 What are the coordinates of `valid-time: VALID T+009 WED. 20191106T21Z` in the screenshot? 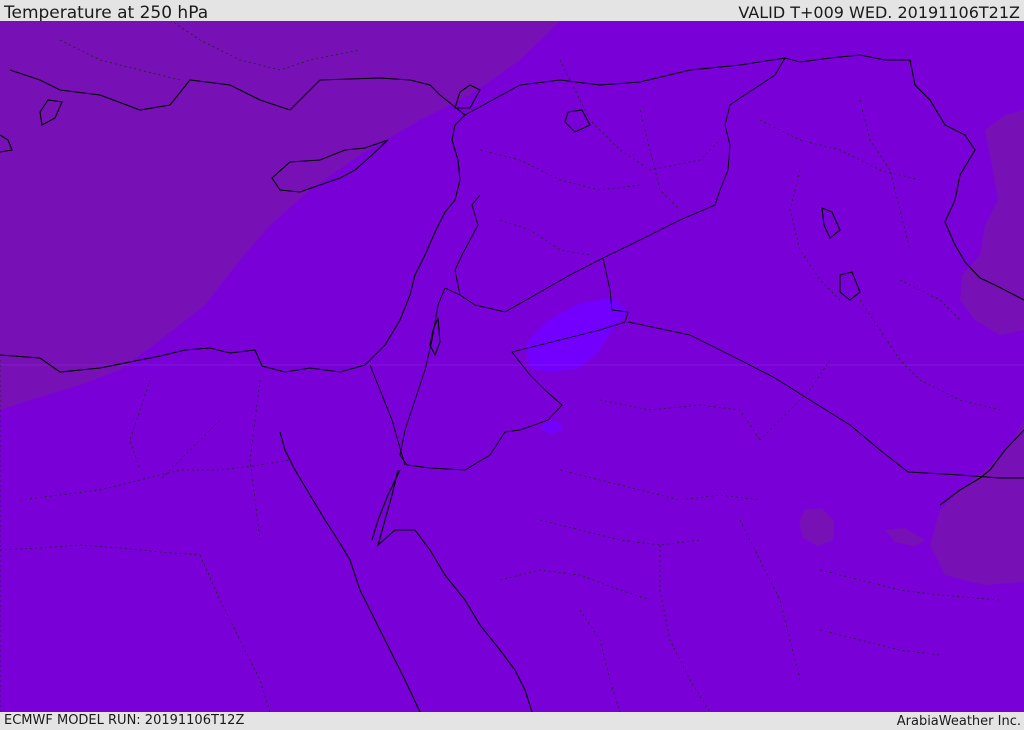 It's located at (879, 12).